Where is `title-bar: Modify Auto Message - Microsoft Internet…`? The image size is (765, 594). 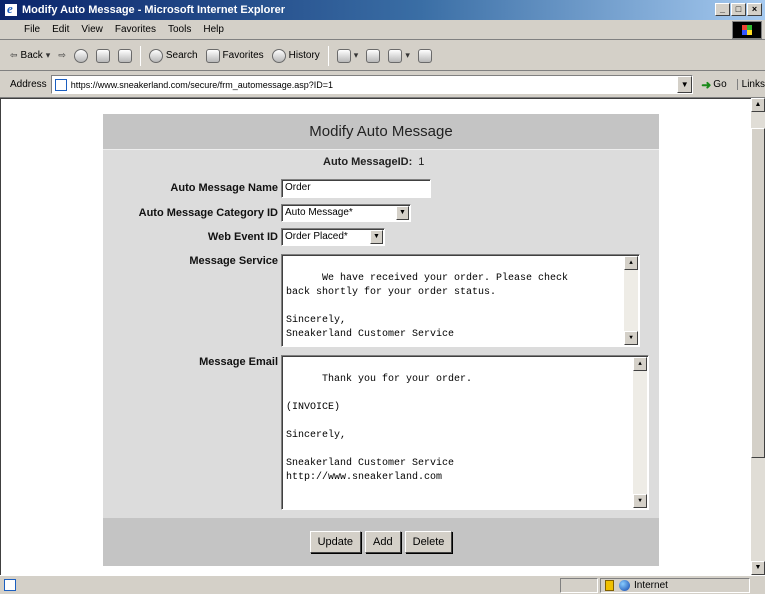
title-bar: Modify Auto Message - Microsoft Internet… is located at coordinates (382, 10).